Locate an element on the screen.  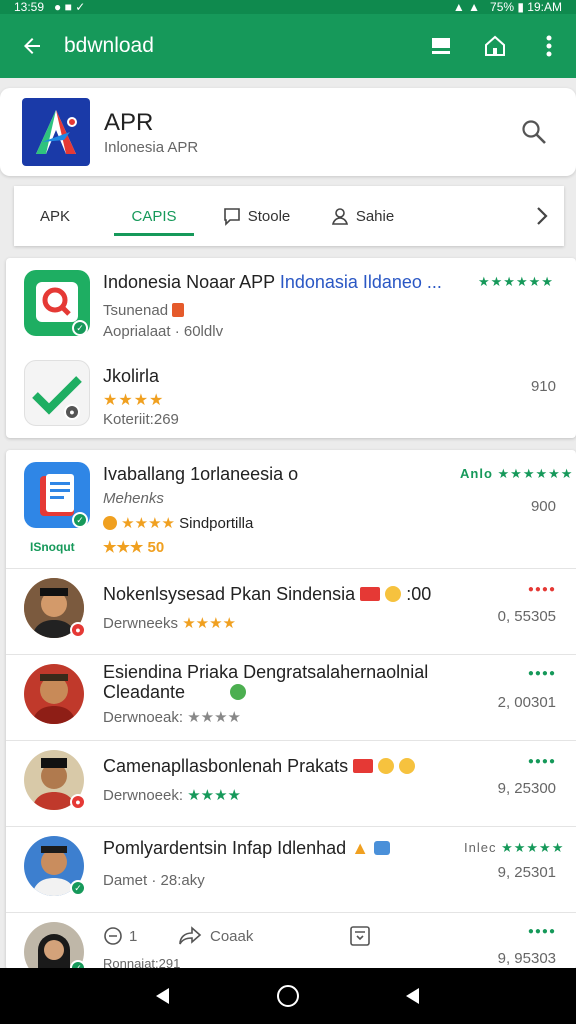
comment-count: 1 is located at coordinates (133, 936).